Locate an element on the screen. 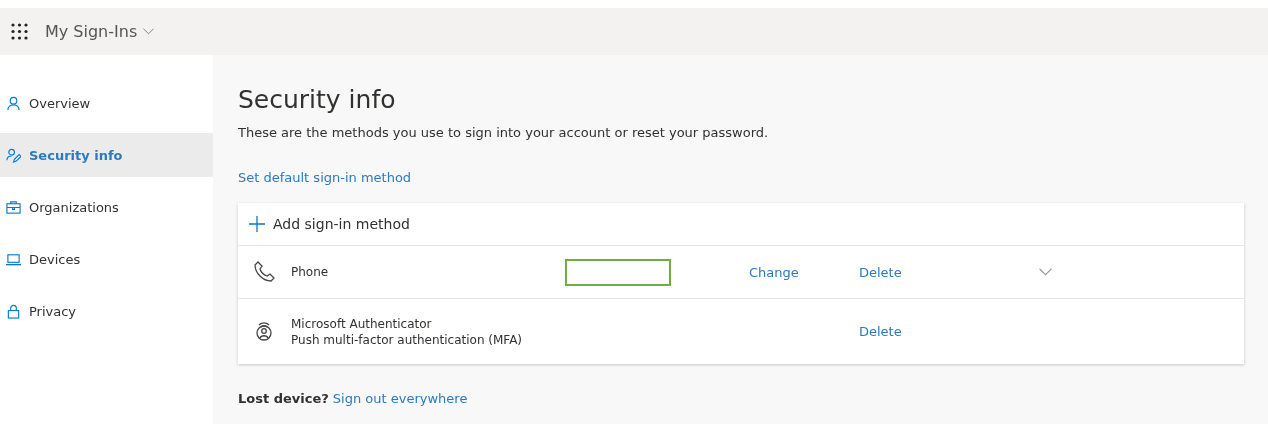 The height and width of the screenshot is (424, 1268). change-link: Change is located at coordinates (774, 272).